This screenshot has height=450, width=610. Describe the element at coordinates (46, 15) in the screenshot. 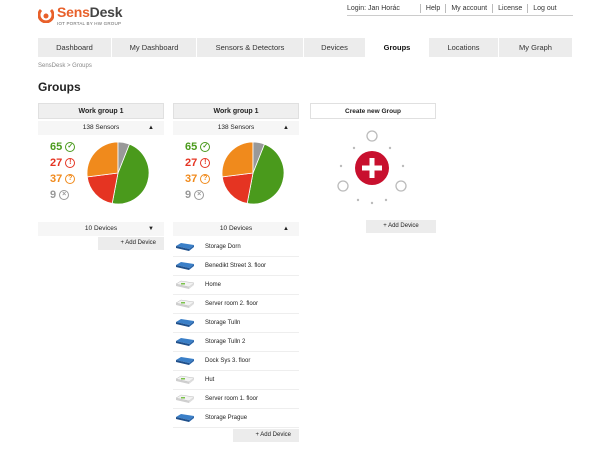

I see `logo-icon` at that location.